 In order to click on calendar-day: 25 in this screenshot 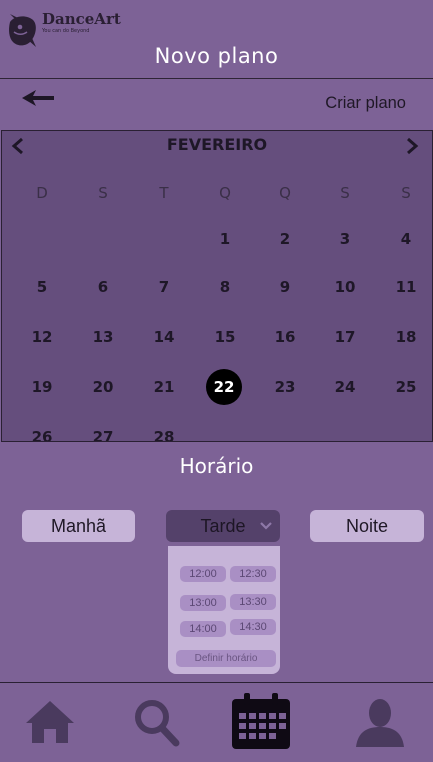, I will do `click(406, 387)`.